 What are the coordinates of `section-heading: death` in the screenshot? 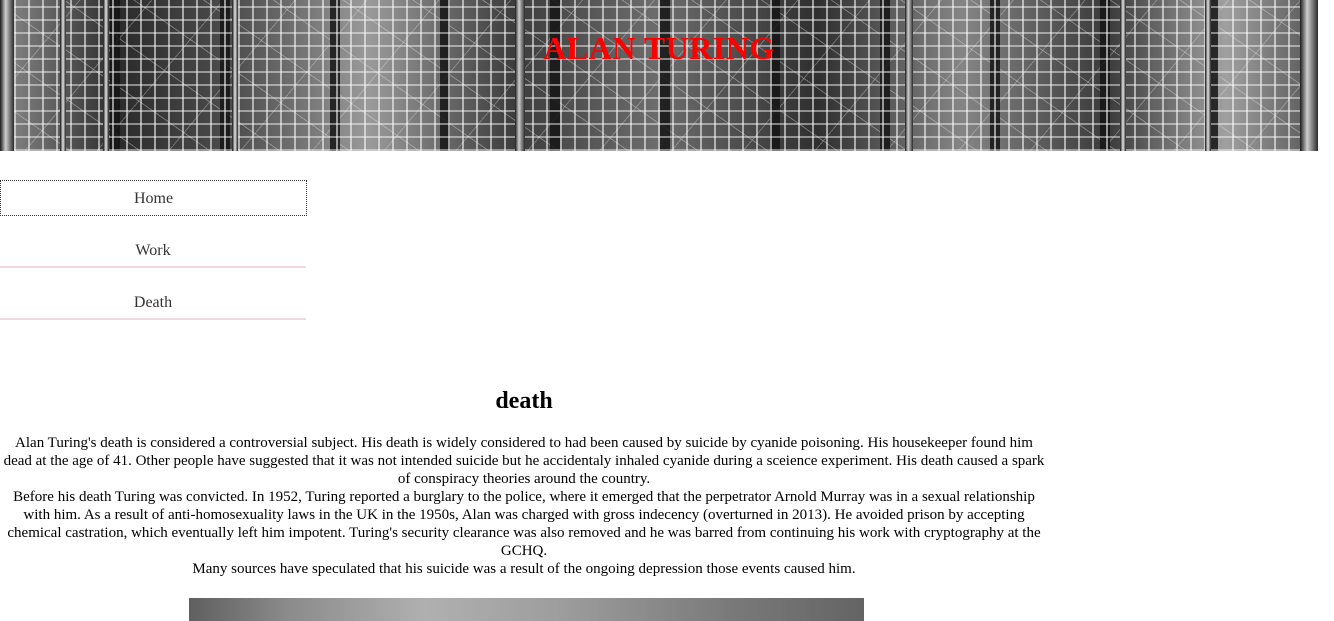 It's located at (524, 401).